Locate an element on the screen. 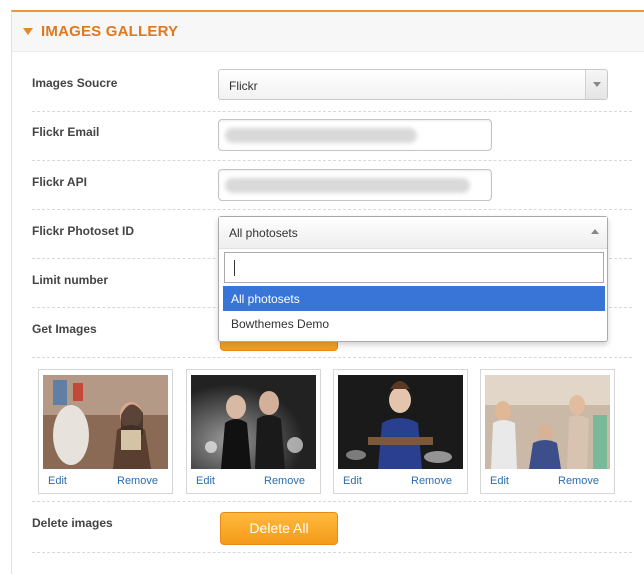 Image resolution: width=644 pixels, height=574 pixels. images-source-value: Flickr is located at coordinates (243, 86).